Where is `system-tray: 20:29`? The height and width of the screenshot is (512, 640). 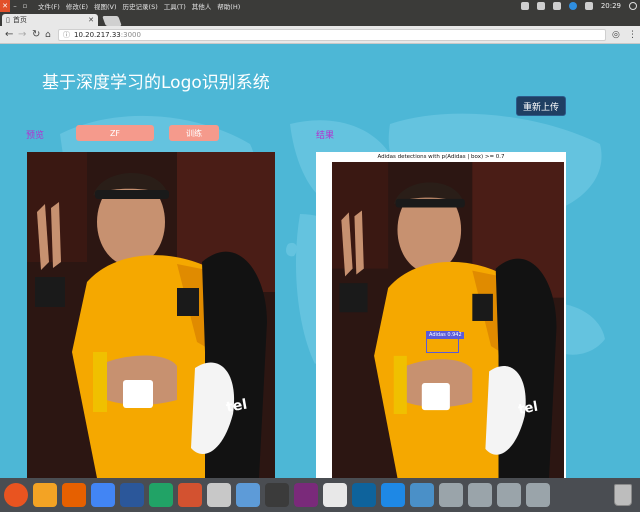 system-tray: 20:29 is located at coordinates (578, 6).